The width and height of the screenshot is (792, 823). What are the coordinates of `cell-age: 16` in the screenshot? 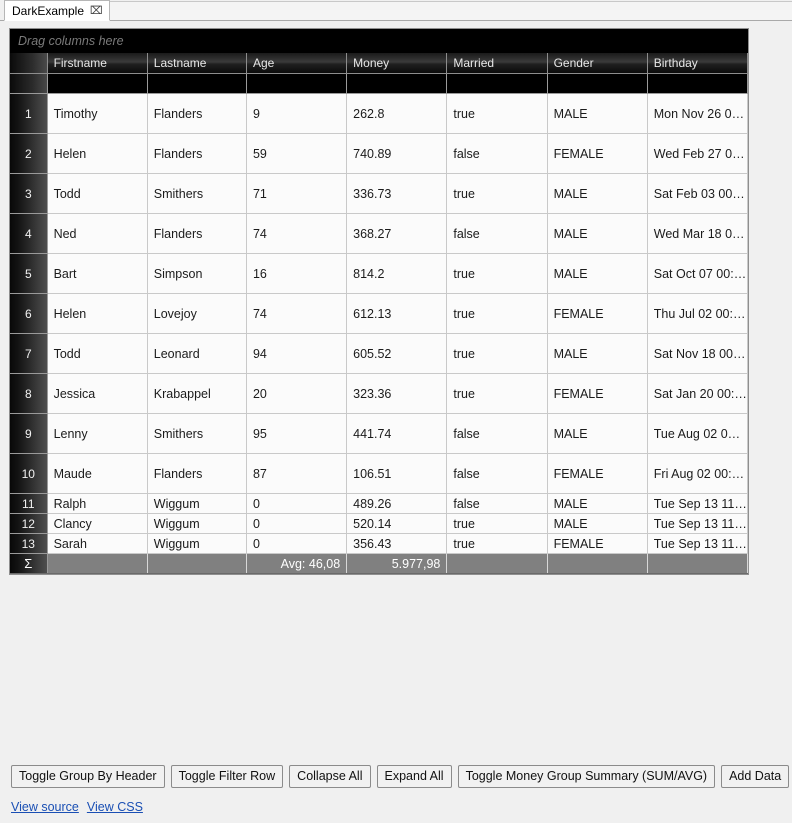 It's located at (297, 273).